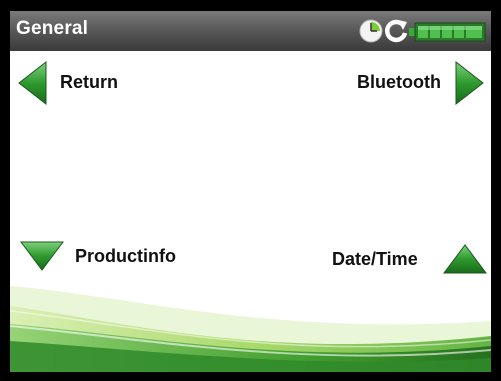 Image resolution: width=501 pixels, height=381 pixels. I want to click on productinfo-label: Productinfo, so click(125, 256).